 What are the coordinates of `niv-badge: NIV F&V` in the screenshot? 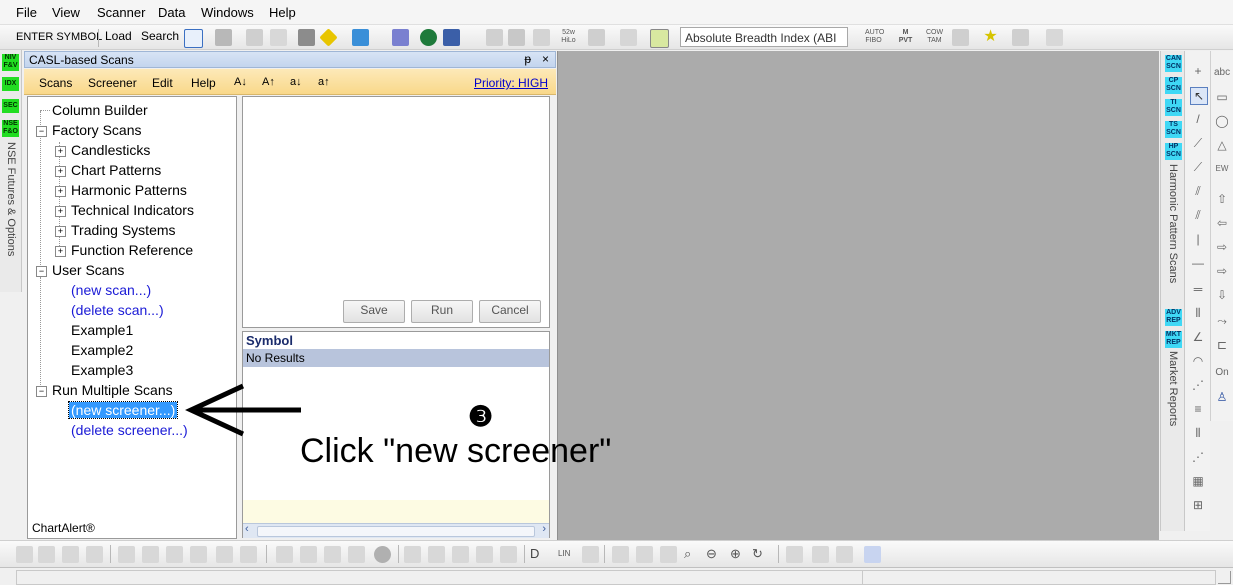 It's located at (10, 62).